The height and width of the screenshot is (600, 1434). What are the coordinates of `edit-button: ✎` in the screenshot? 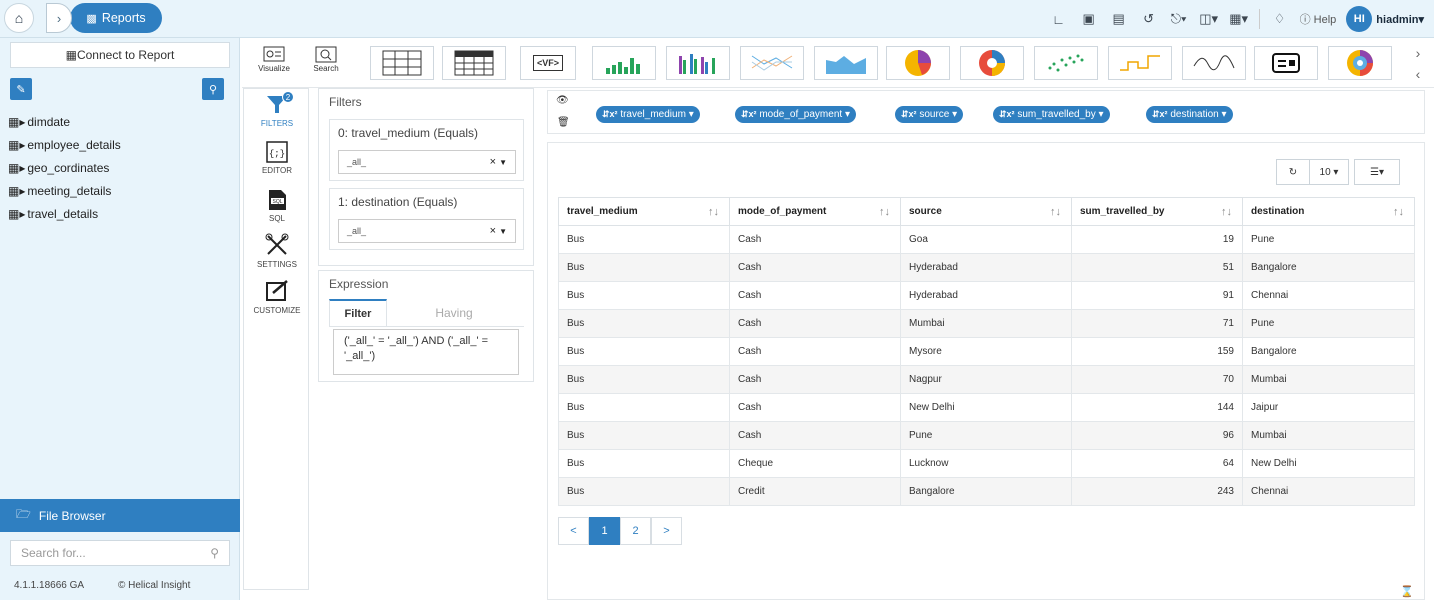 It's located at (21, 89).